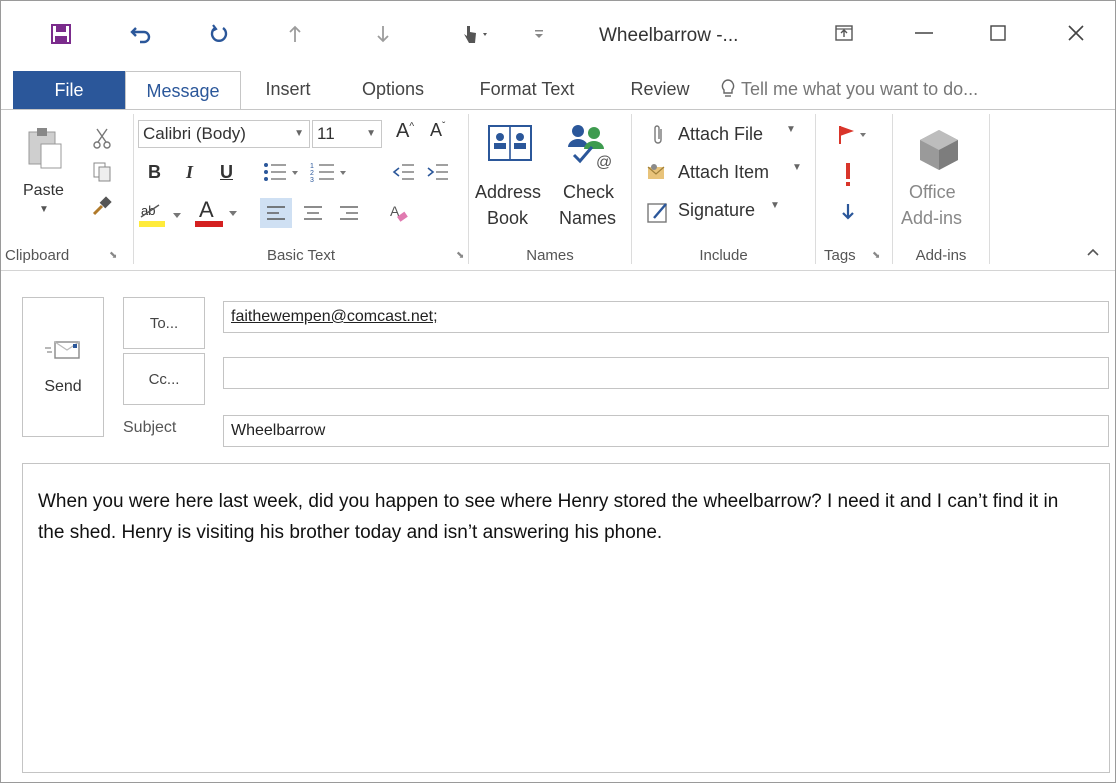 The image size is (1116, 783). I want to click on address-book-icon, so click(510, 143).